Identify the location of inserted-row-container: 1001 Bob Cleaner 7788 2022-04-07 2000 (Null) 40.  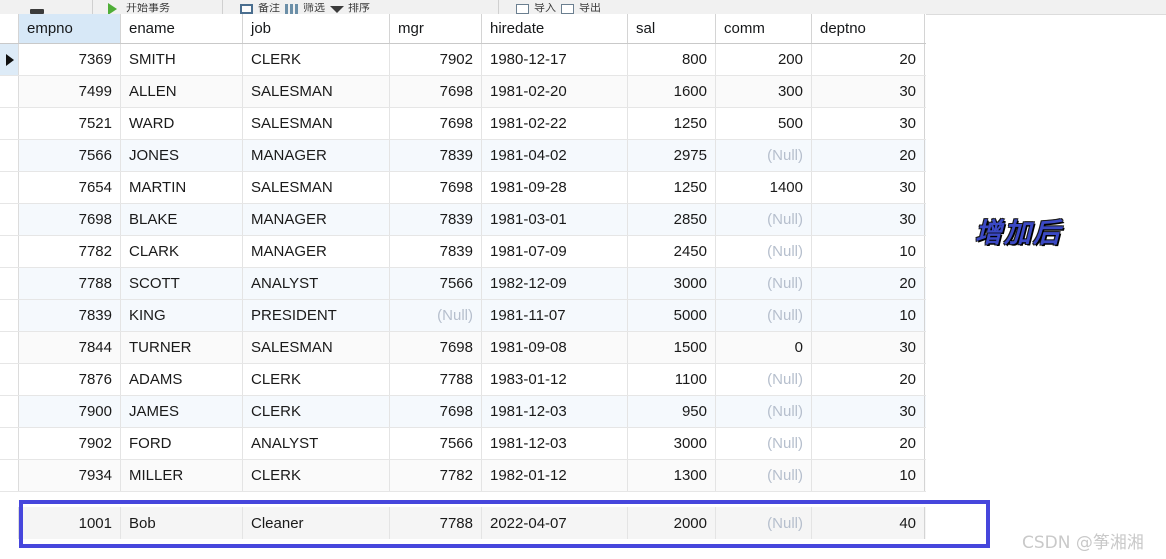
(463, 524).